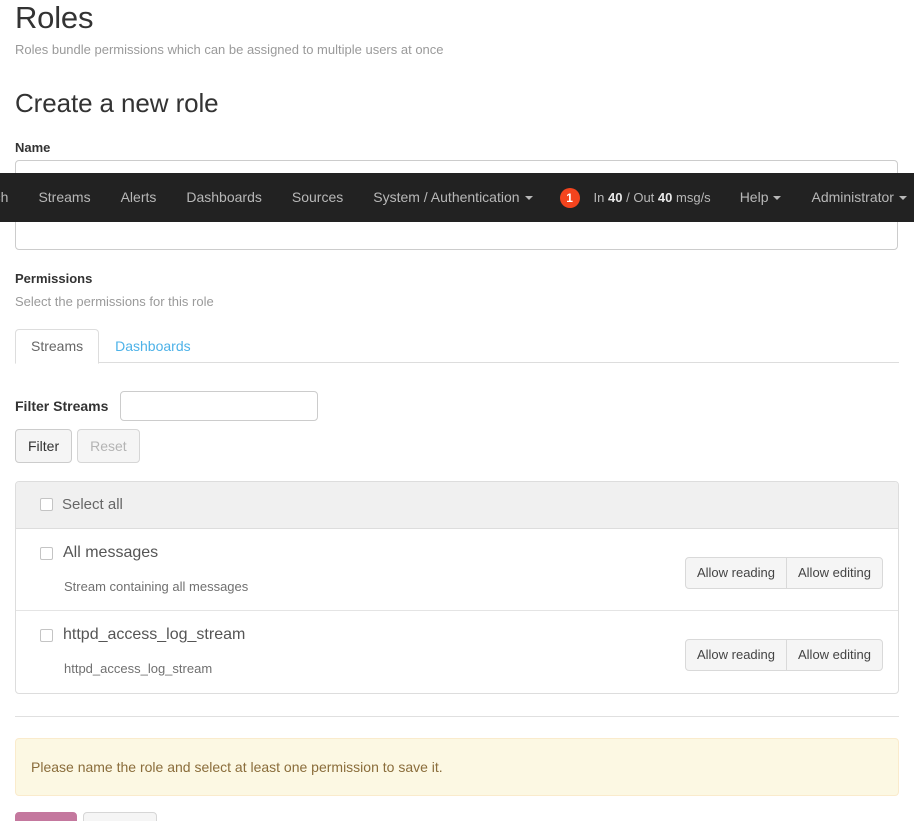  I want to click on page-title: Roles, so click(54, 17).